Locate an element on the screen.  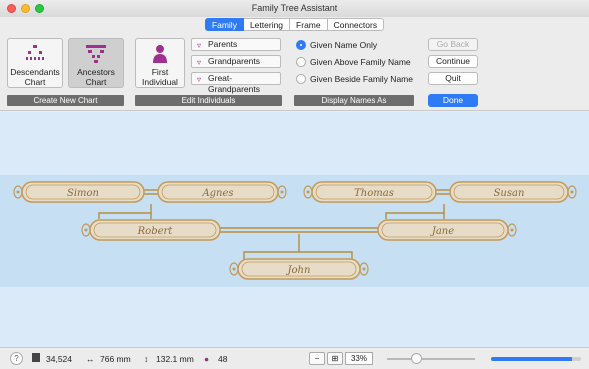
parents-button: ▿ Parents is located at coordinates (236, 44).